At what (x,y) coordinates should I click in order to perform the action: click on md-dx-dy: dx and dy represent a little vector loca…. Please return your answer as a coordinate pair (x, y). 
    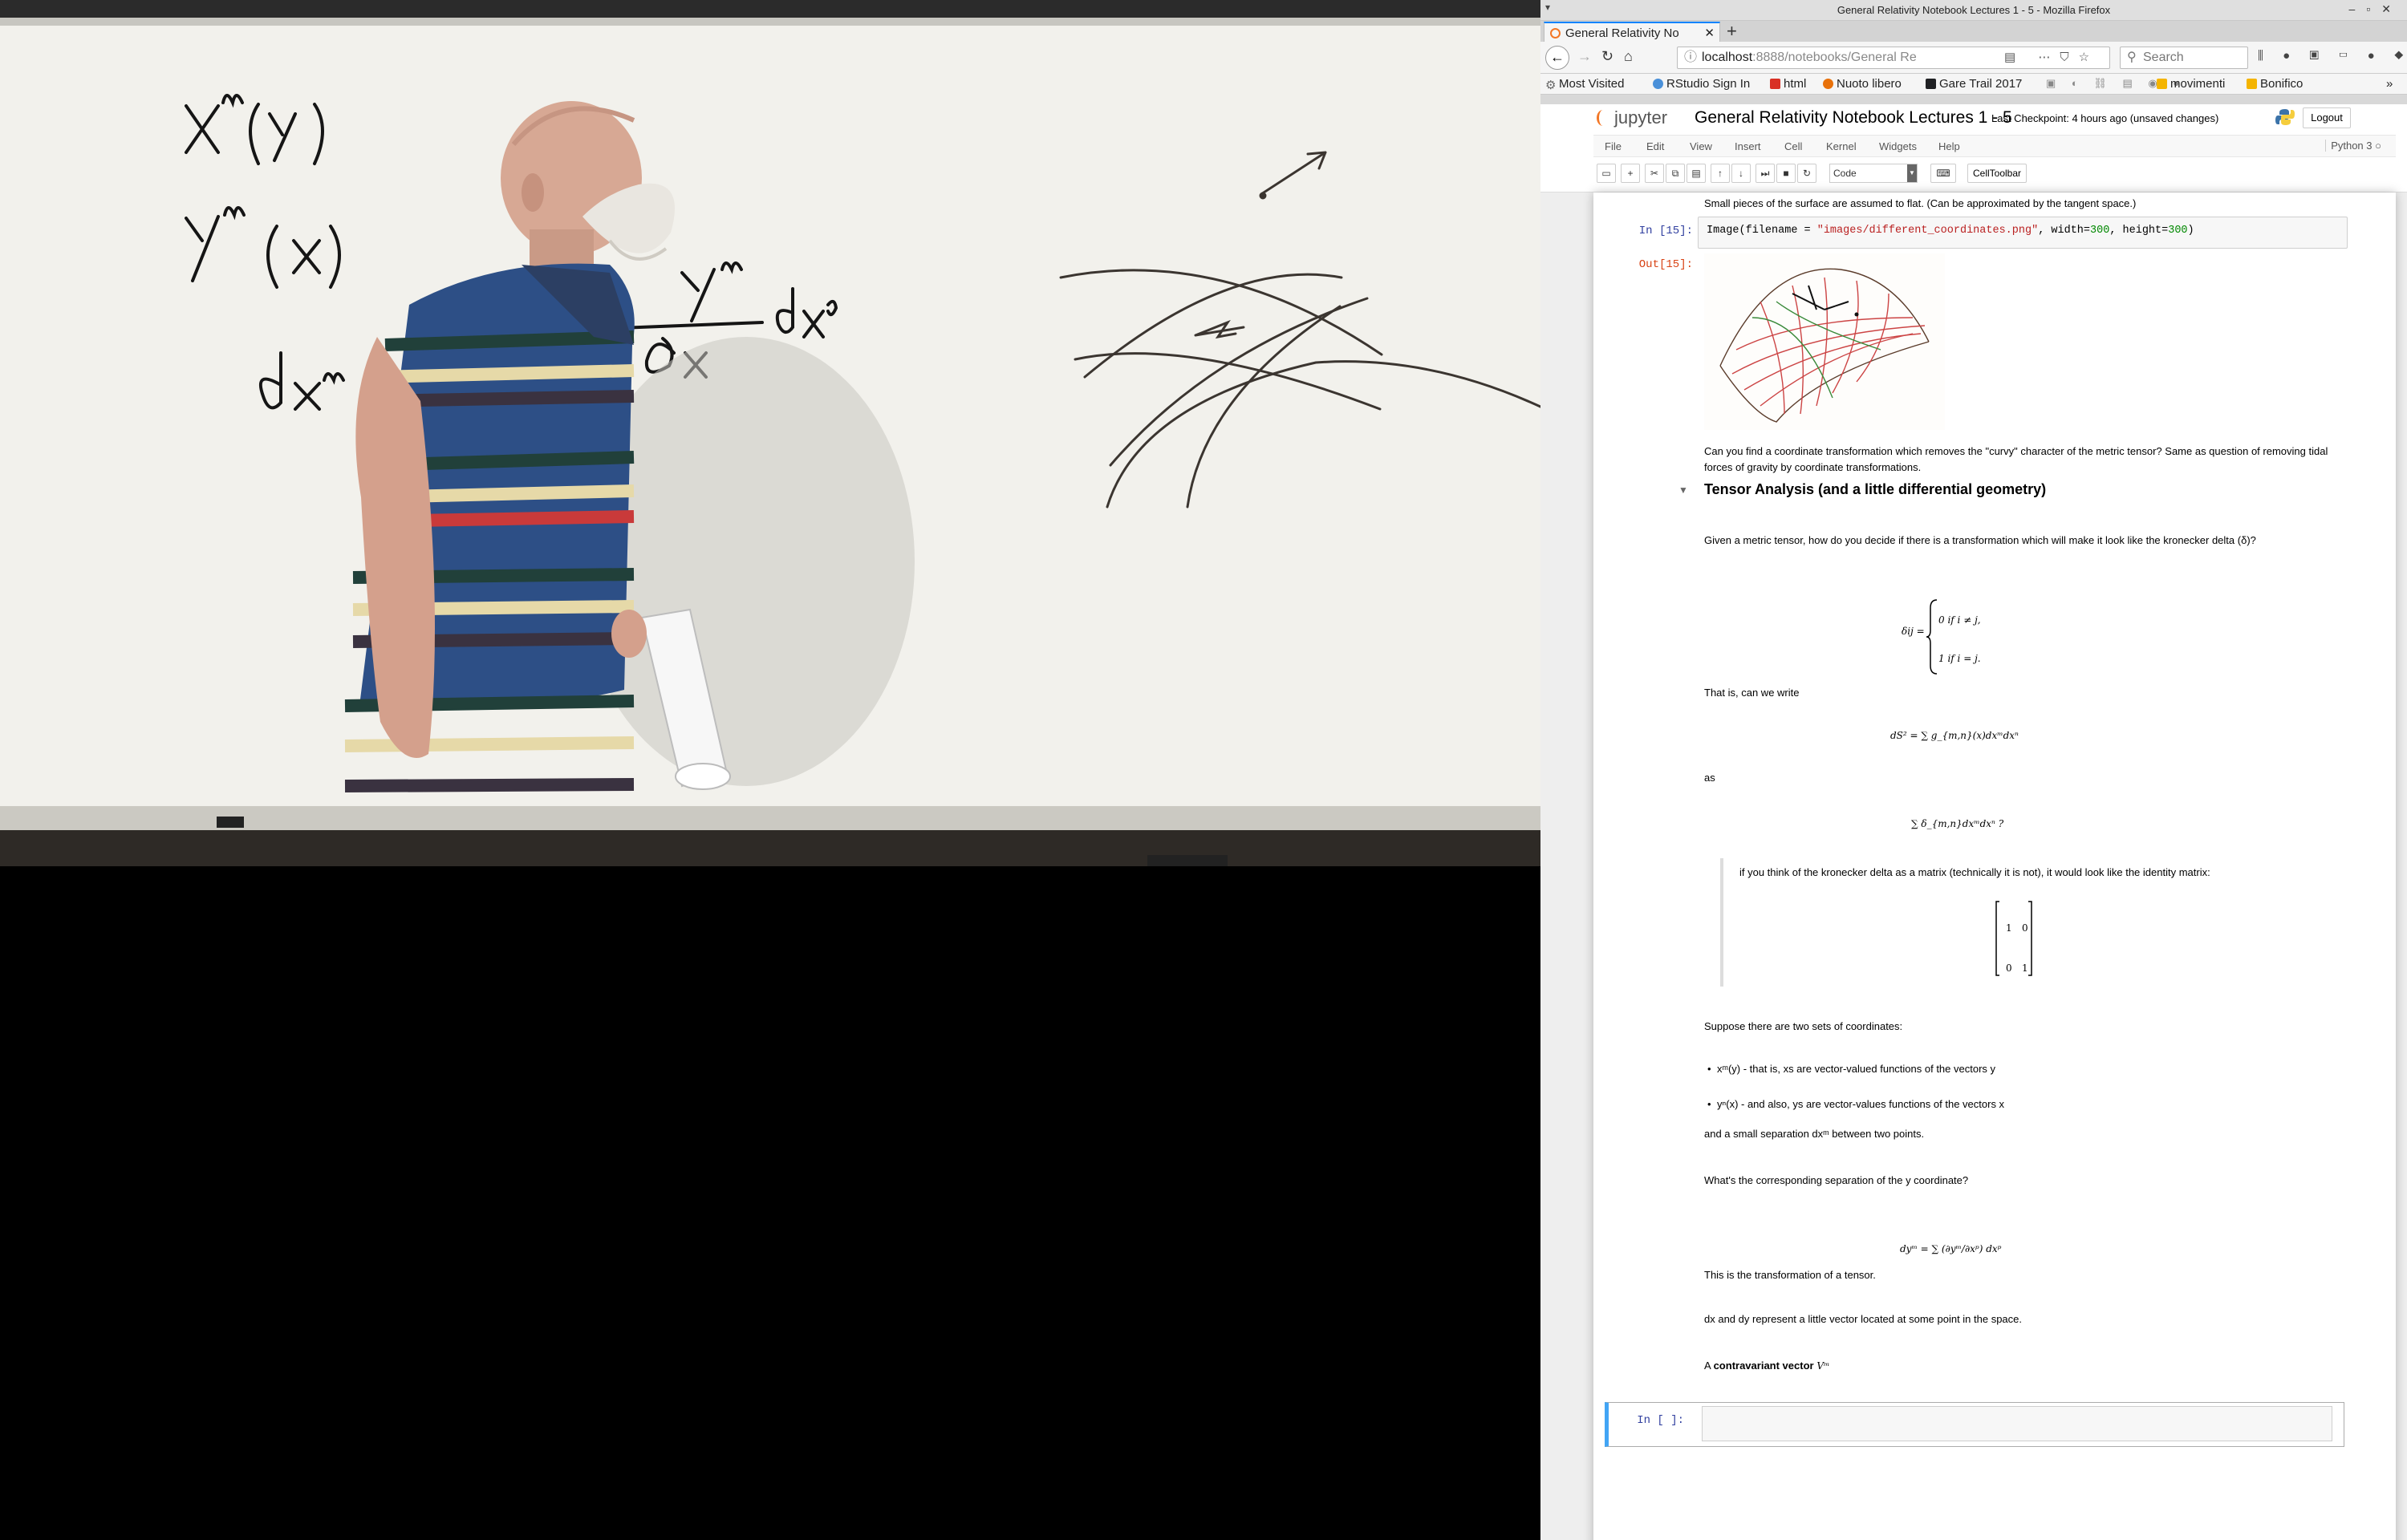
    Looking at the image, I should click on (1863, 1319).